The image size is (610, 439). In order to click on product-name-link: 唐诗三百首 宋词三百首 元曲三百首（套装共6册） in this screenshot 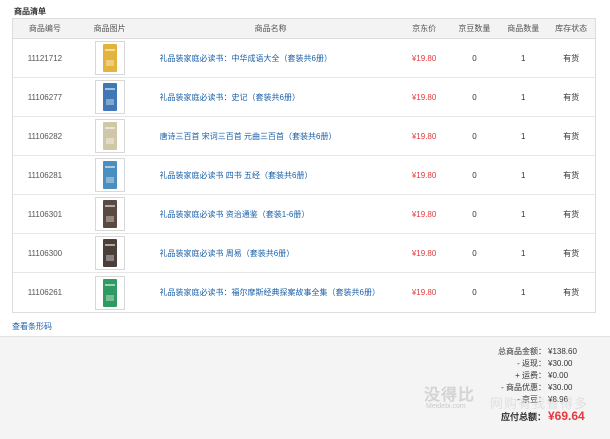, I will do `click(240, 136)`.